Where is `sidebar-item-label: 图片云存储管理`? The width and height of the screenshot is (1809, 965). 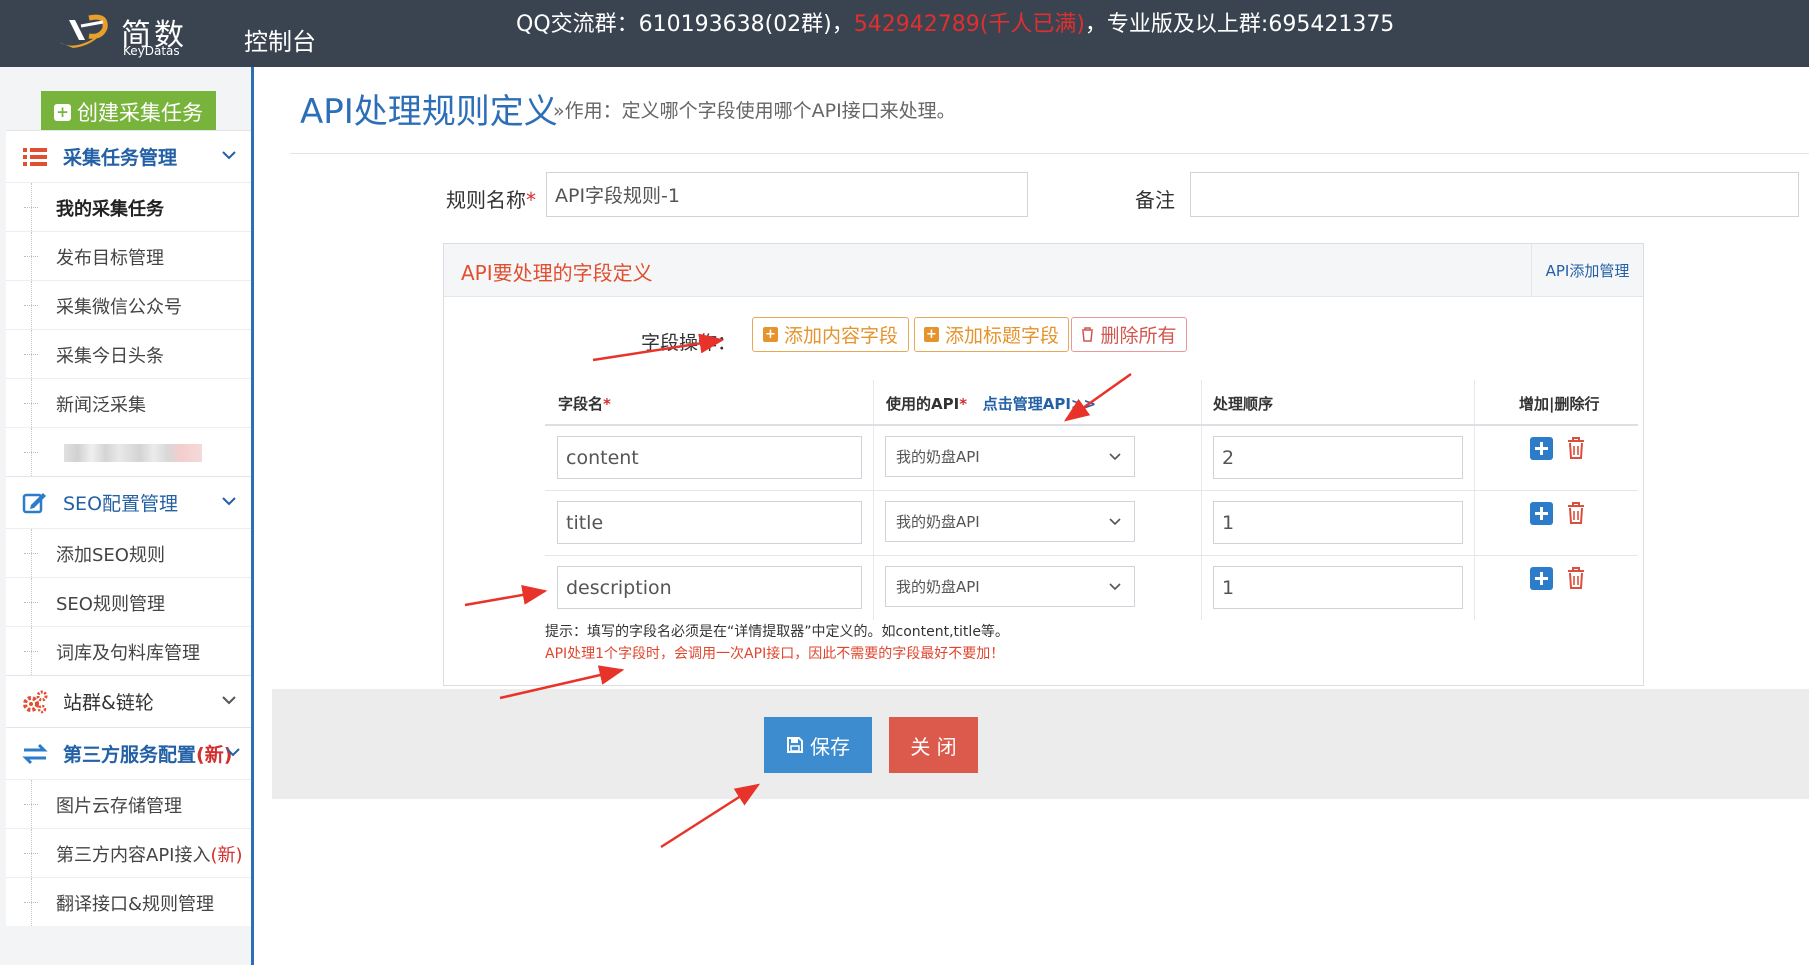
sidebar-item-label: 图片云存储管理 is located at coordinates (119, 806).